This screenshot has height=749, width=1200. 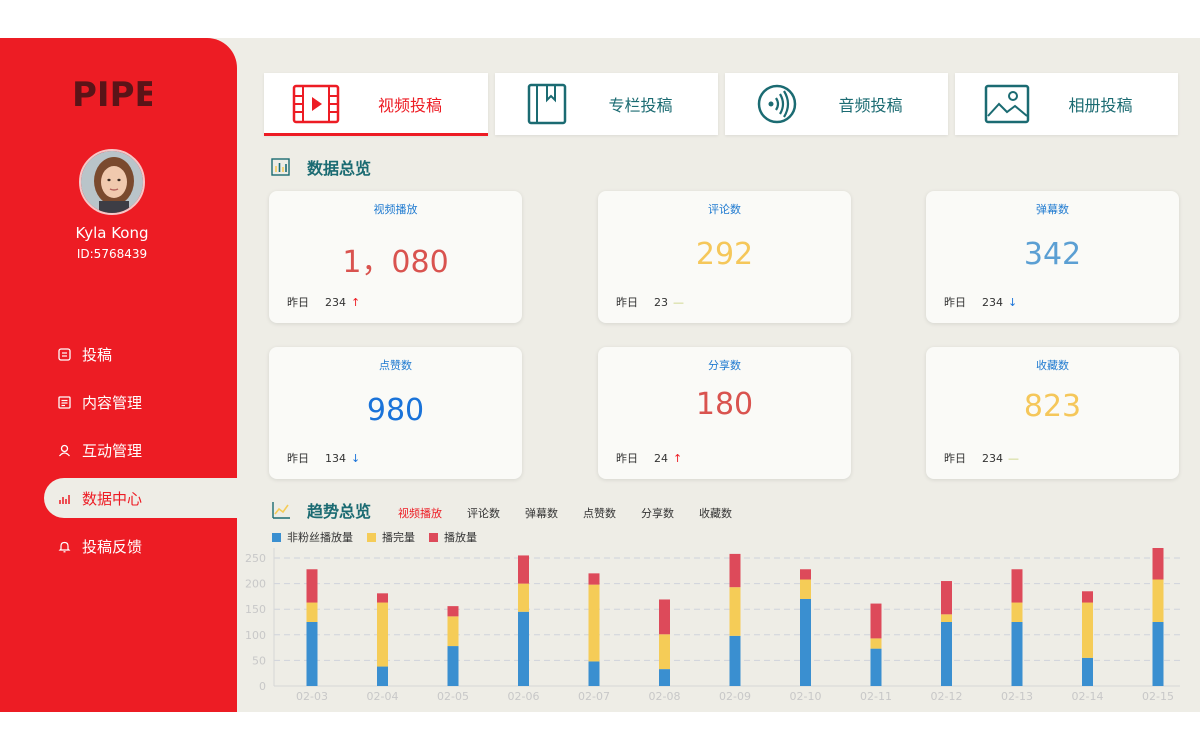 I want to click on stat-card-danmaku: 弹幕数 342 昨日 234 ↓, so click(x=1052, y=257).